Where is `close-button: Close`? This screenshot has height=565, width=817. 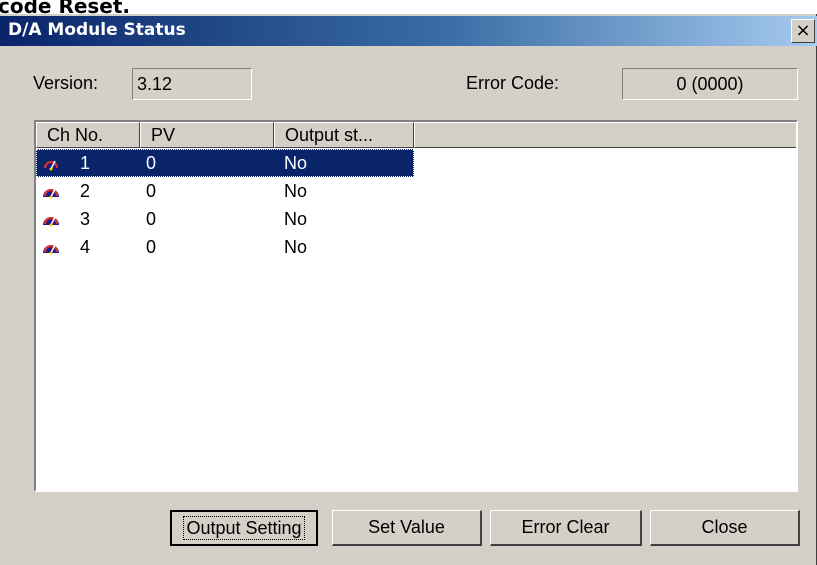 close-button: Close is located at coordinates (725, 528).